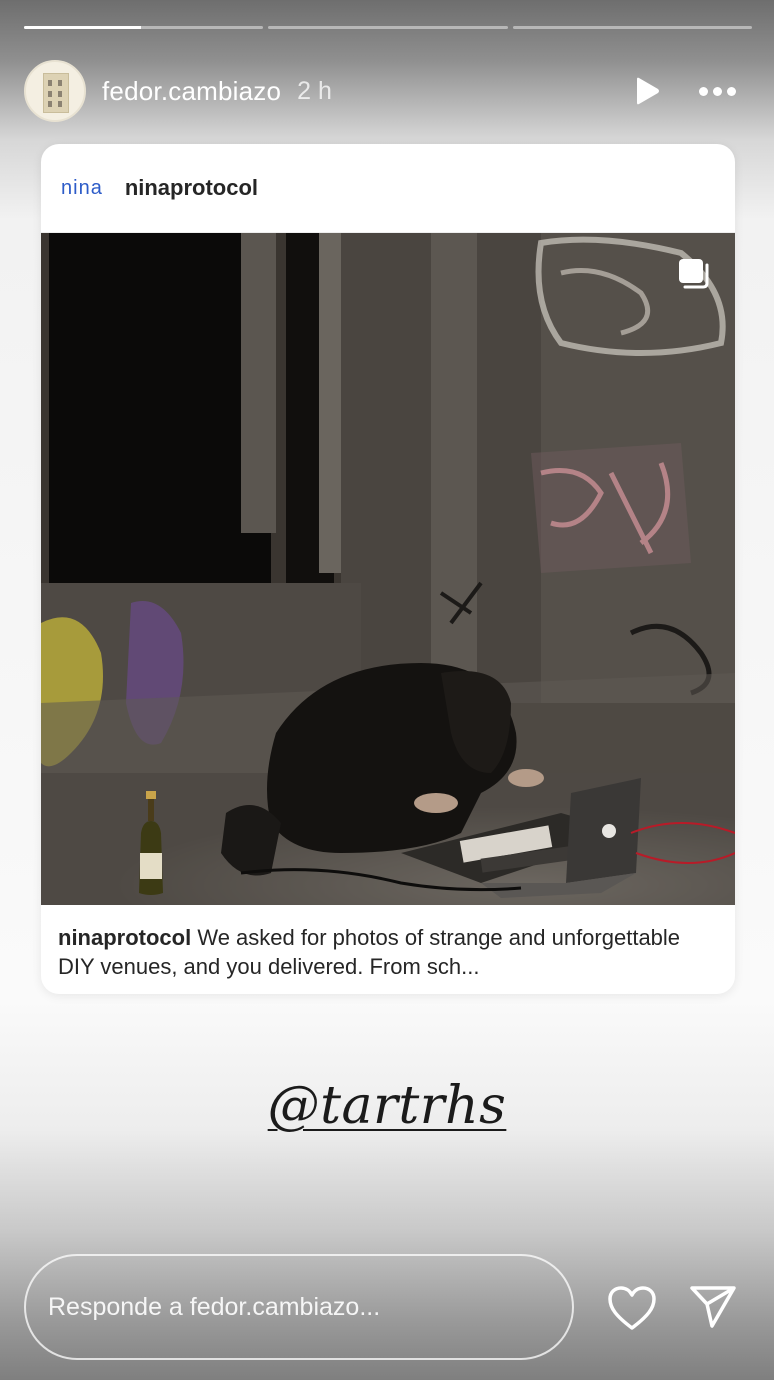 The width and height of the screenshot is (774, 1380). I want to click on building-avatar-image, so click(56, 93).